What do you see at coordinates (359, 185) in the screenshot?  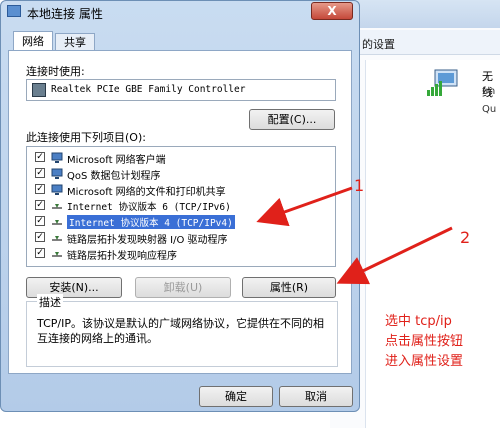 I see `annotation-number-1: 1` at bounding box center [359, 185].